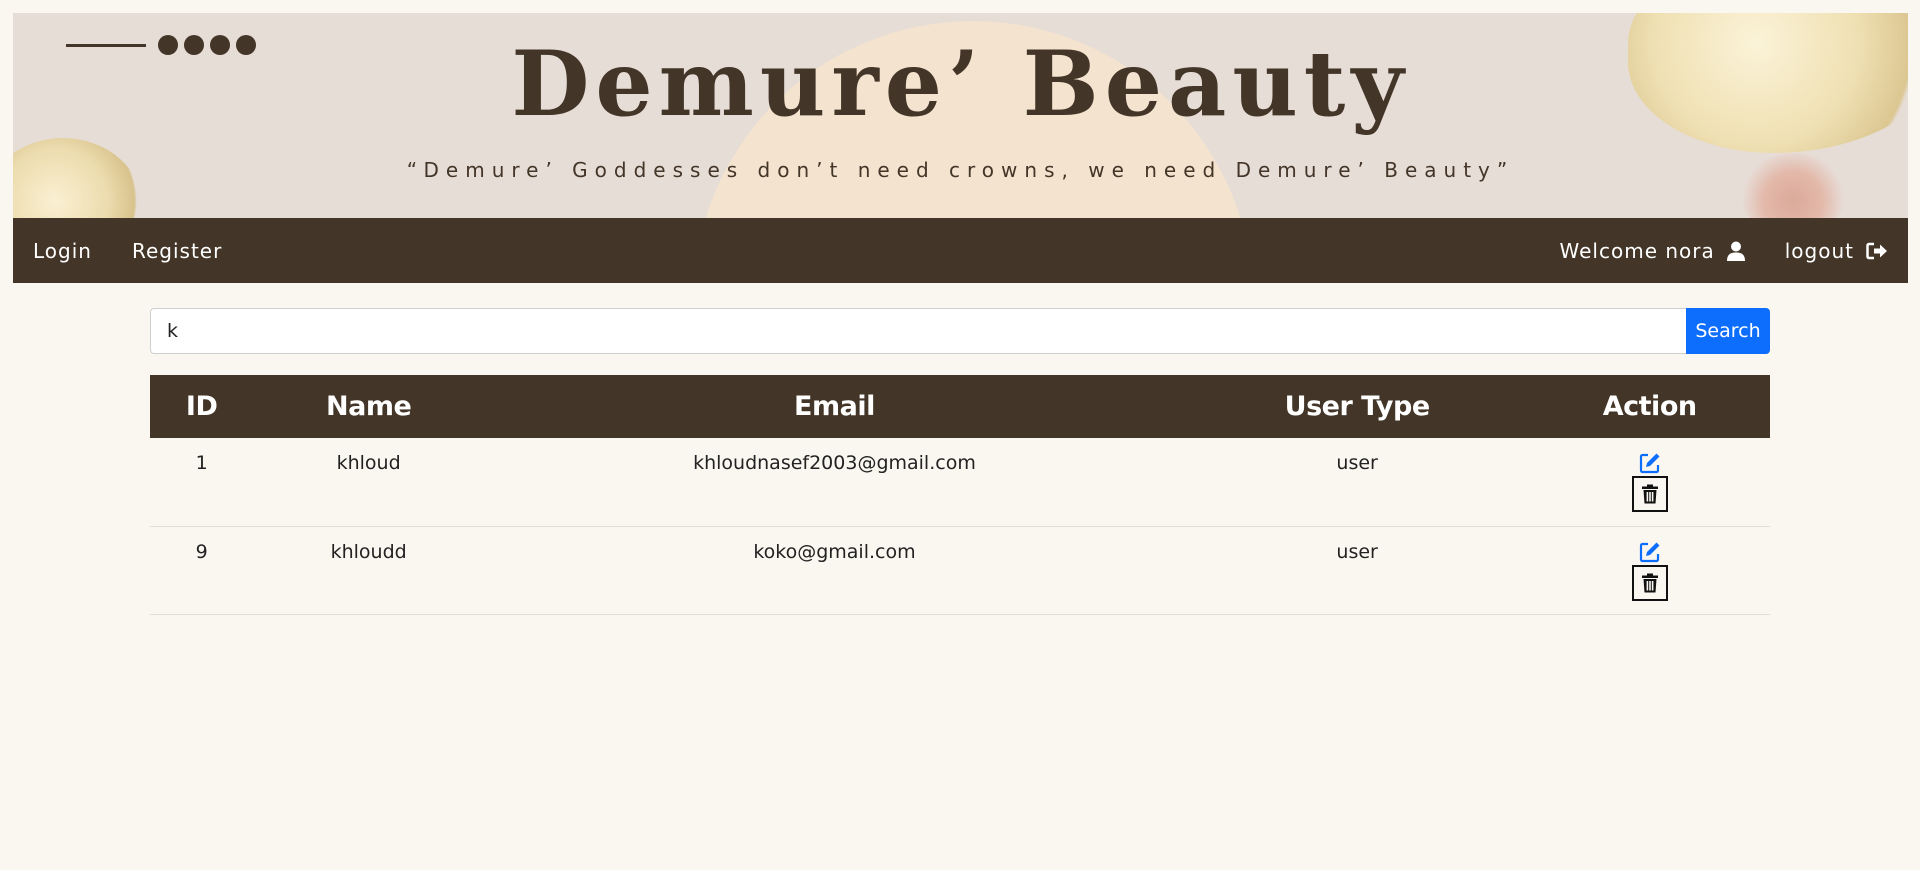 Image resolution: width=1920 pixels, height=870 pixels. What do you see at coordinates (368, 570) in the screenshot?
I see `cell-name: khloudd` at bounding box center [368, 570].